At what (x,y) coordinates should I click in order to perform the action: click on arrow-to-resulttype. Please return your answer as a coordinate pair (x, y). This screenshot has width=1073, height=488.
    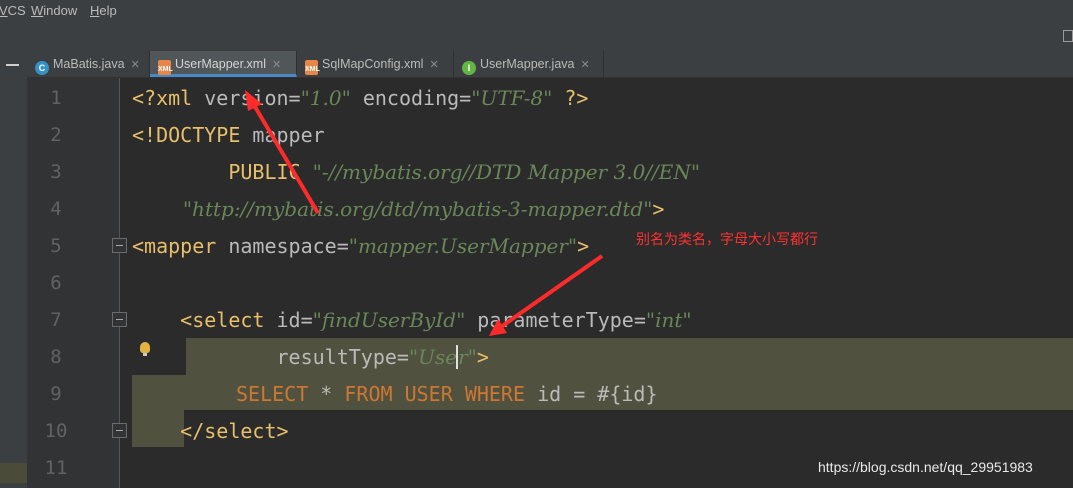
    Looking at the image, I should click on (550, 292).